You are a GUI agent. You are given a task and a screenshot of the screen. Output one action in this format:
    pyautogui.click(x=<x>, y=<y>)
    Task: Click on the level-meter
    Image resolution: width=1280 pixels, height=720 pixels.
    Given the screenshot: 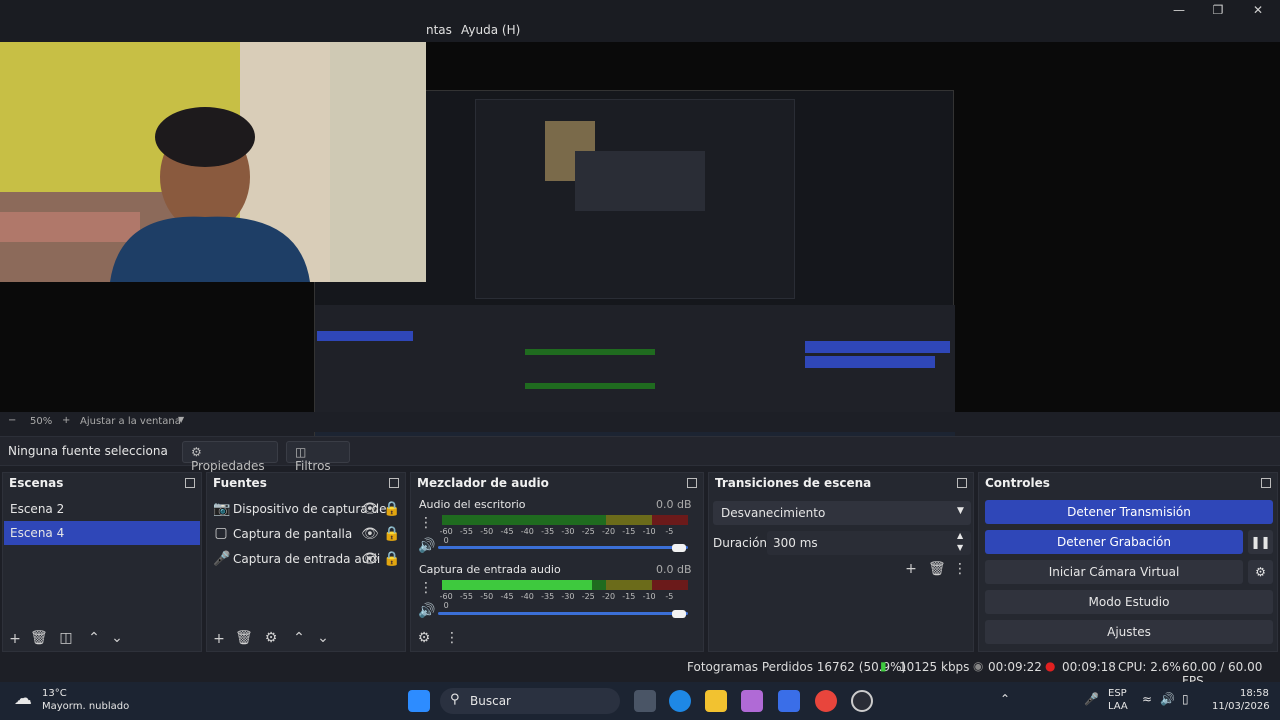 What is the action you would take?
    pyautogui.click(x=565, y=585)
    